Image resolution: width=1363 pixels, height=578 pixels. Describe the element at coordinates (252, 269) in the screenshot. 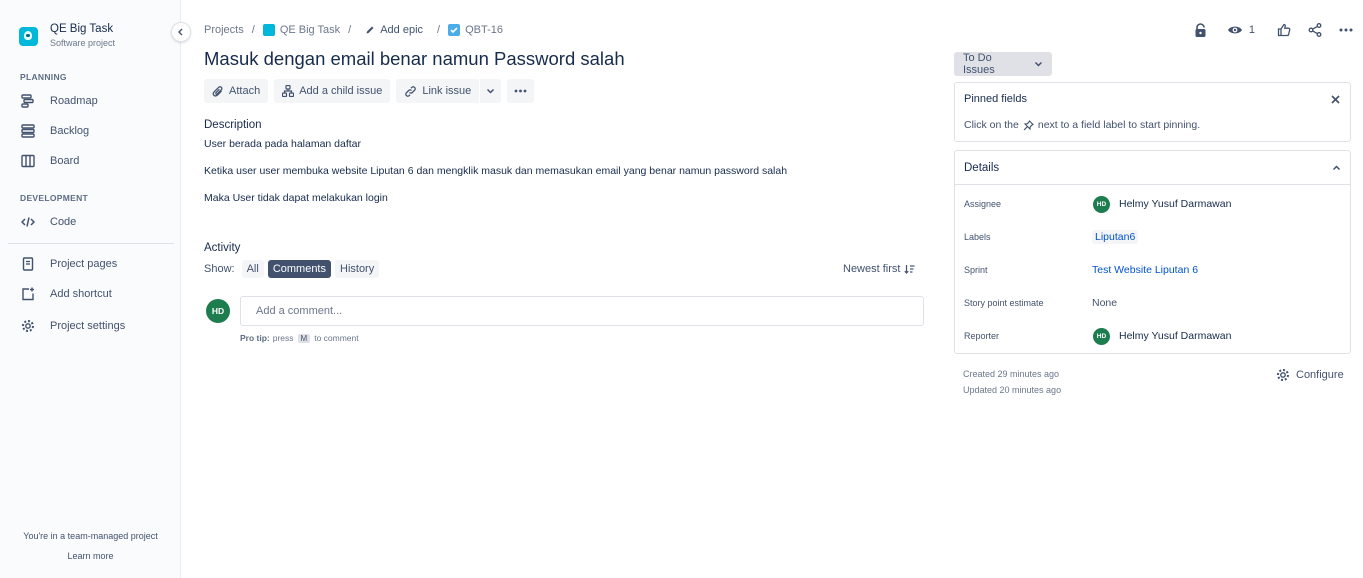

I see `filter-all: All` at that location.